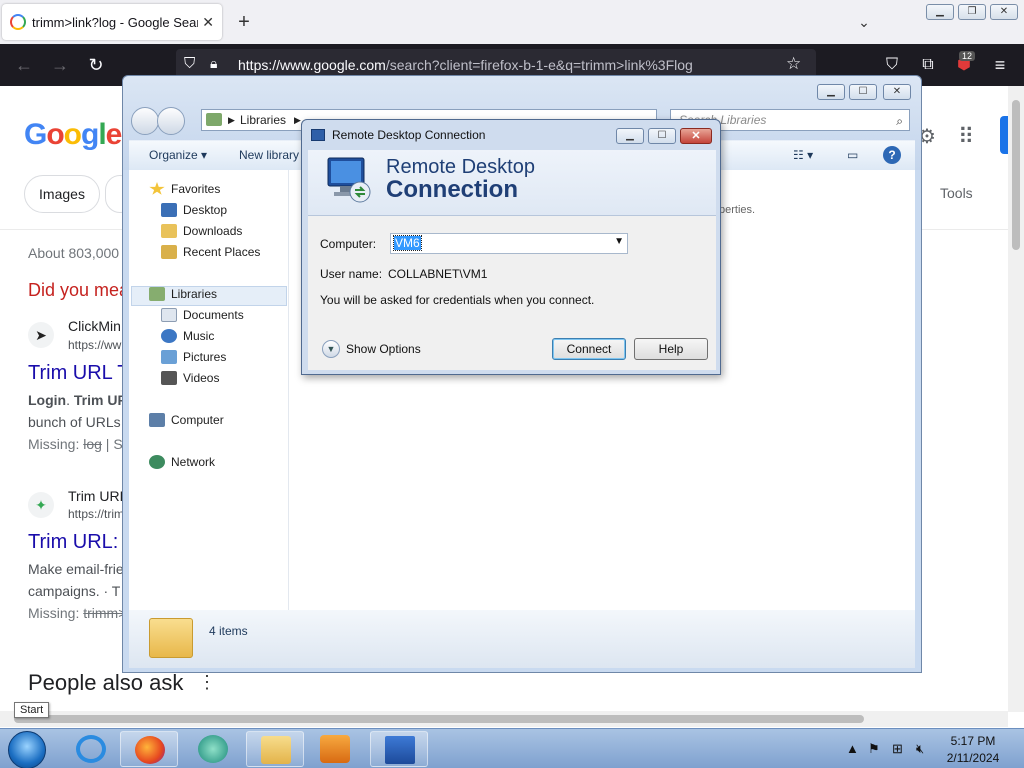 The height and width of the screenshot is (768, 1024). I want to click on internet-explorer-icon, so click(91, 749).